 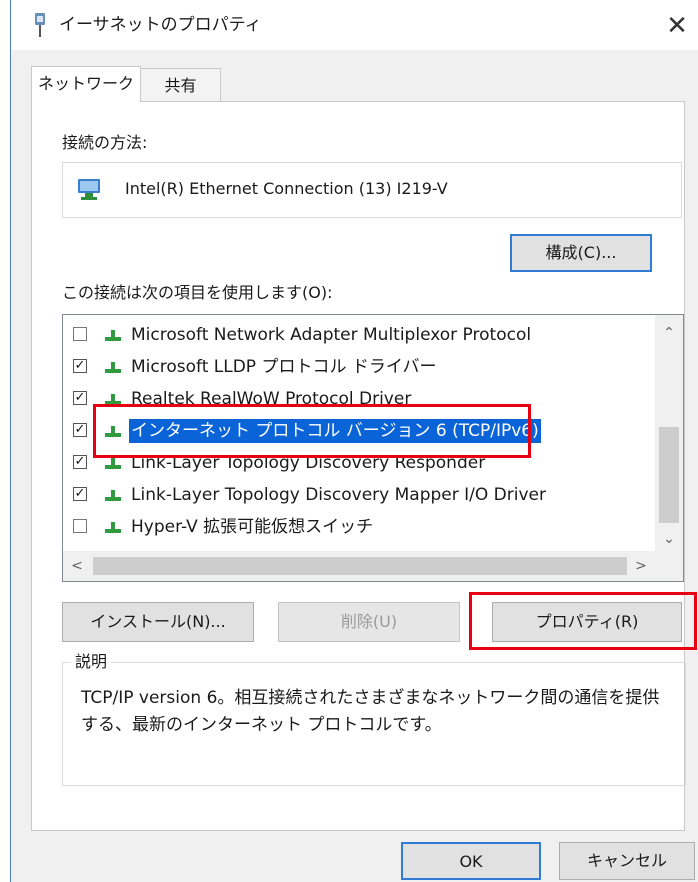 I want to click on scroll-right-icon: >, so click(x=641, y=566).